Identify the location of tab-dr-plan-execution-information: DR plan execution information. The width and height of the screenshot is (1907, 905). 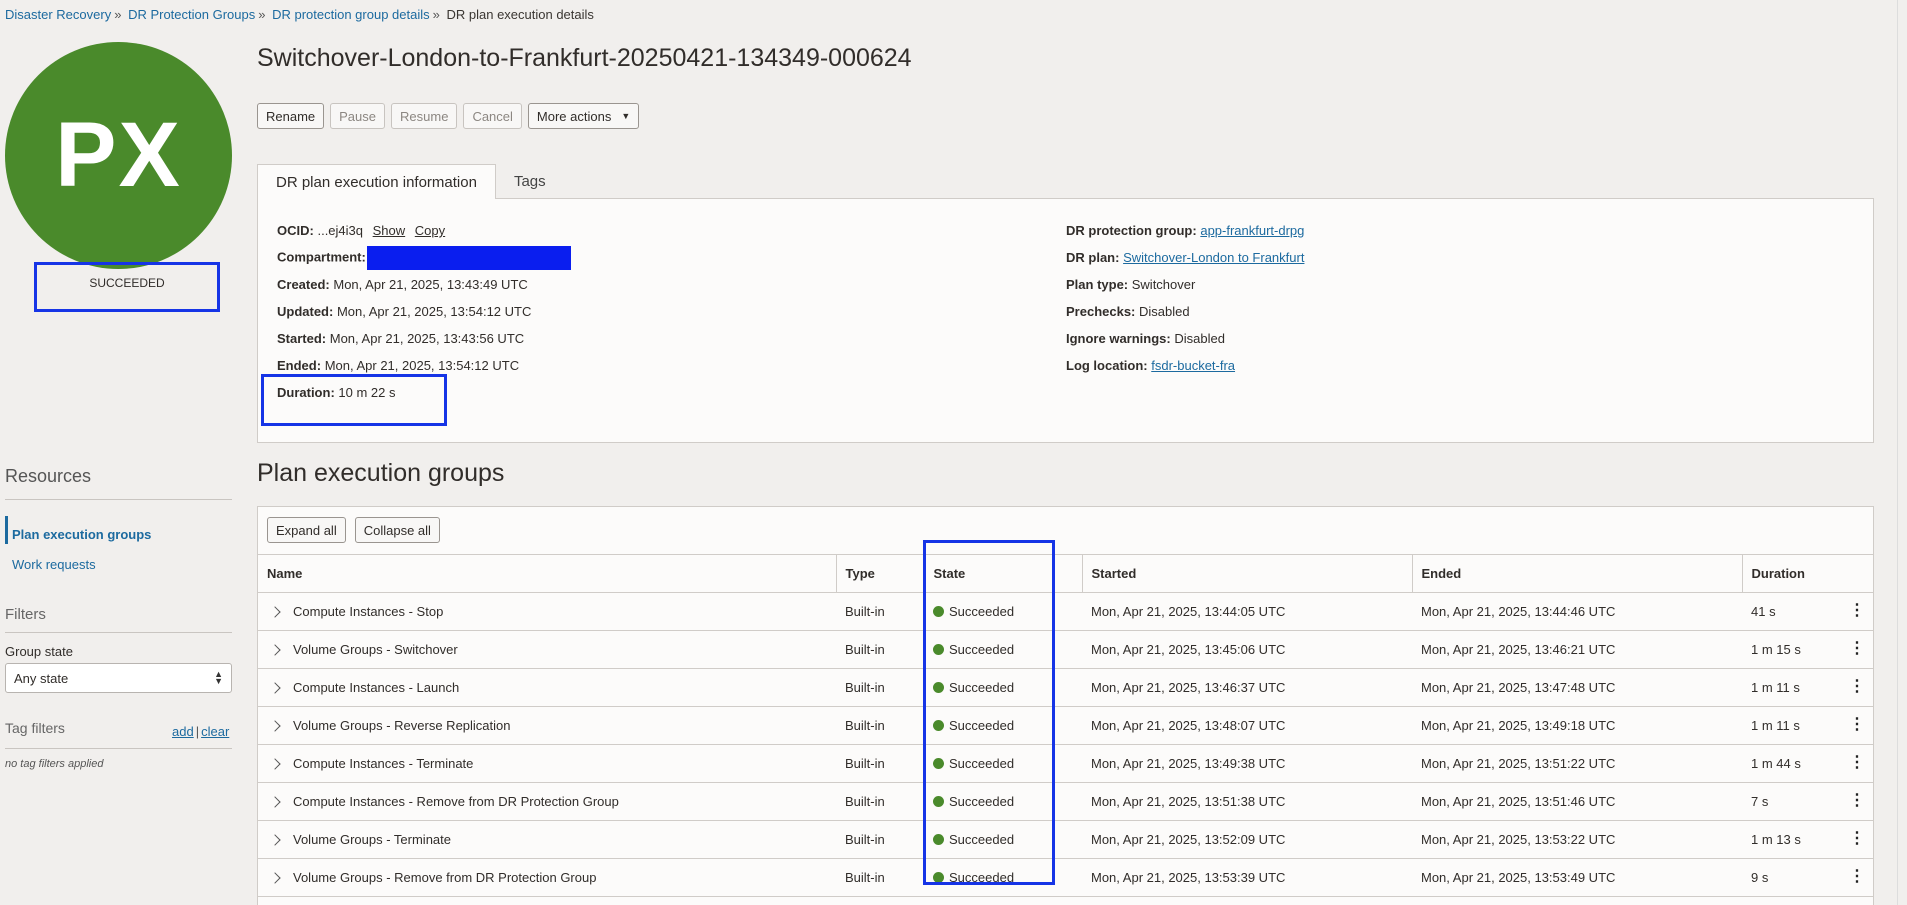
(376, 181).